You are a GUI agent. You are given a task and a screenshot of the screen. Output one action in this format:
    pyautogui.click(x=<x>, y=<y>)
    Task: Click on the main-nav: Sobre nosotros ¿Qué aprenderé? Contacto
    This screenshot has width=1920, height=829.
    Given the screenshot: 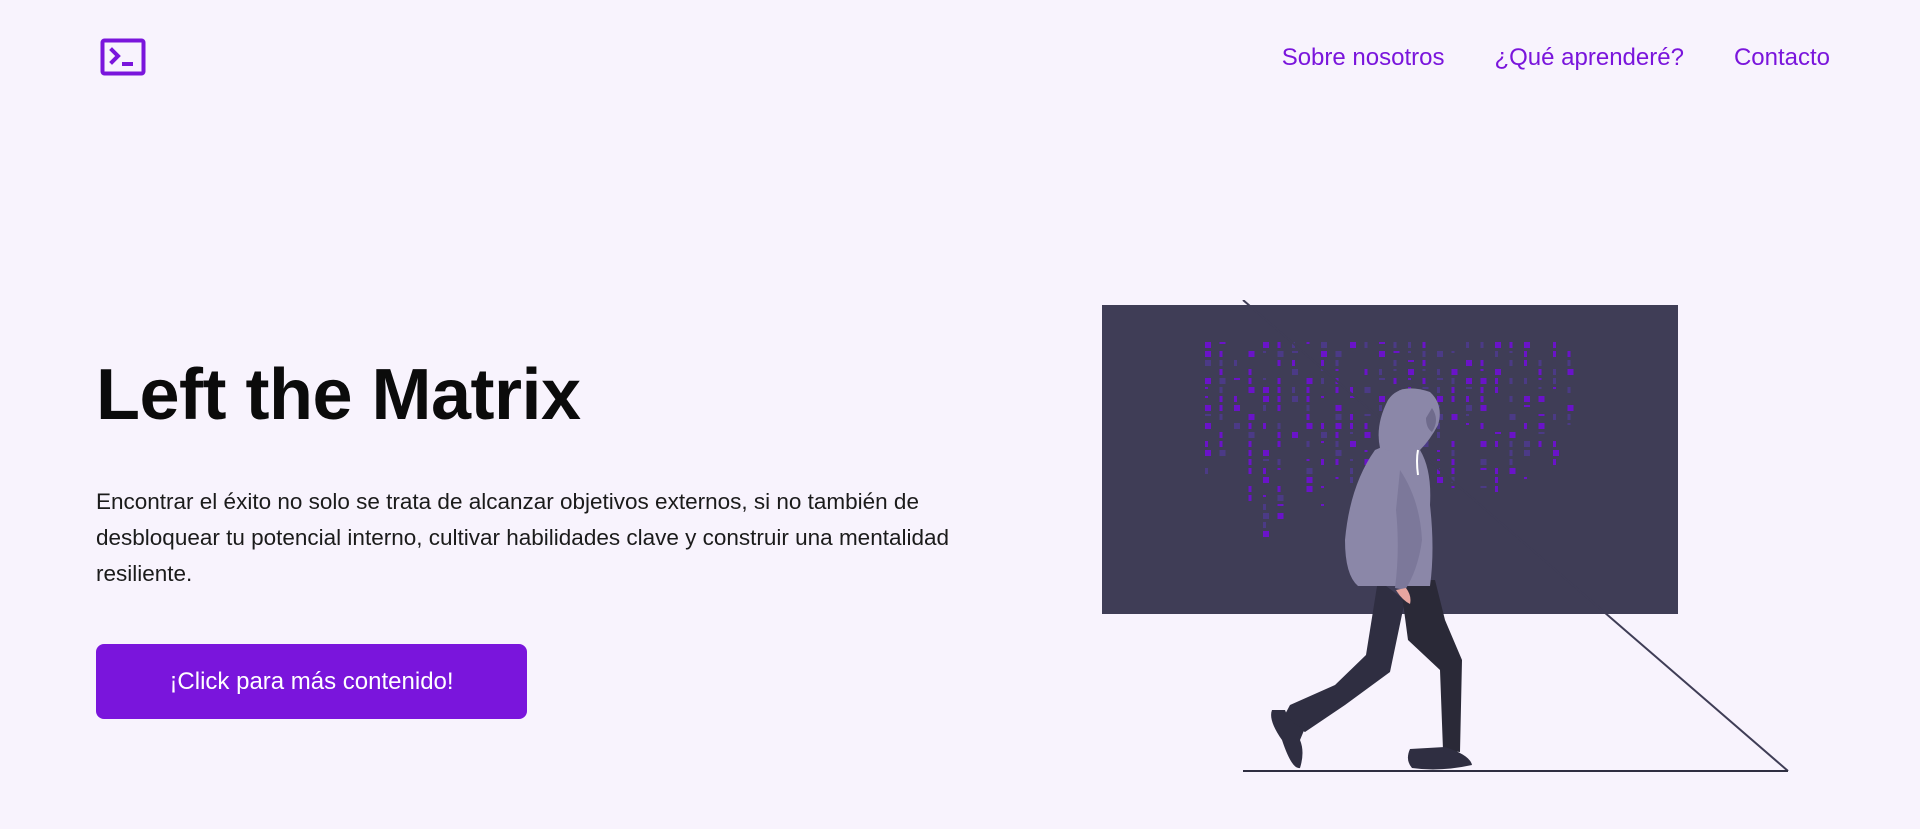 What is the action you would take?
    pyautogui.click(x=1556, y=58)
    